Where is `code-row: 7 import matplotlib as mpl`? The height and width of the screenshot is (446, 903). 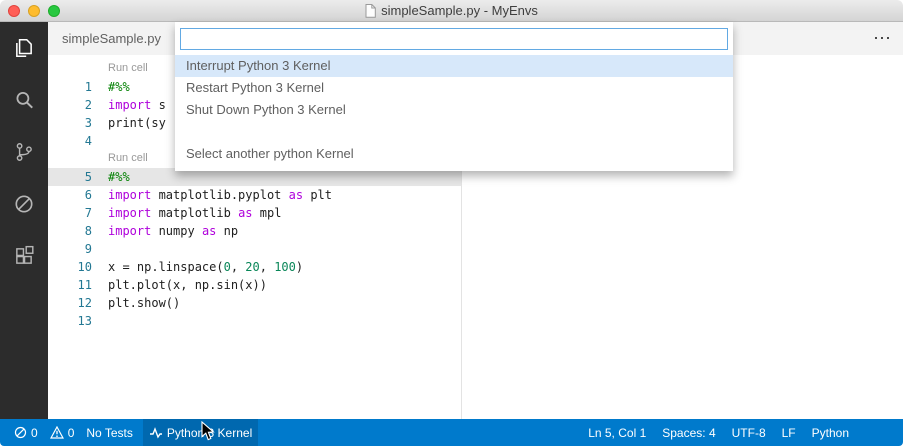
code-row: 7 import matplotlib as mpl is located at coordinates (475, 213).